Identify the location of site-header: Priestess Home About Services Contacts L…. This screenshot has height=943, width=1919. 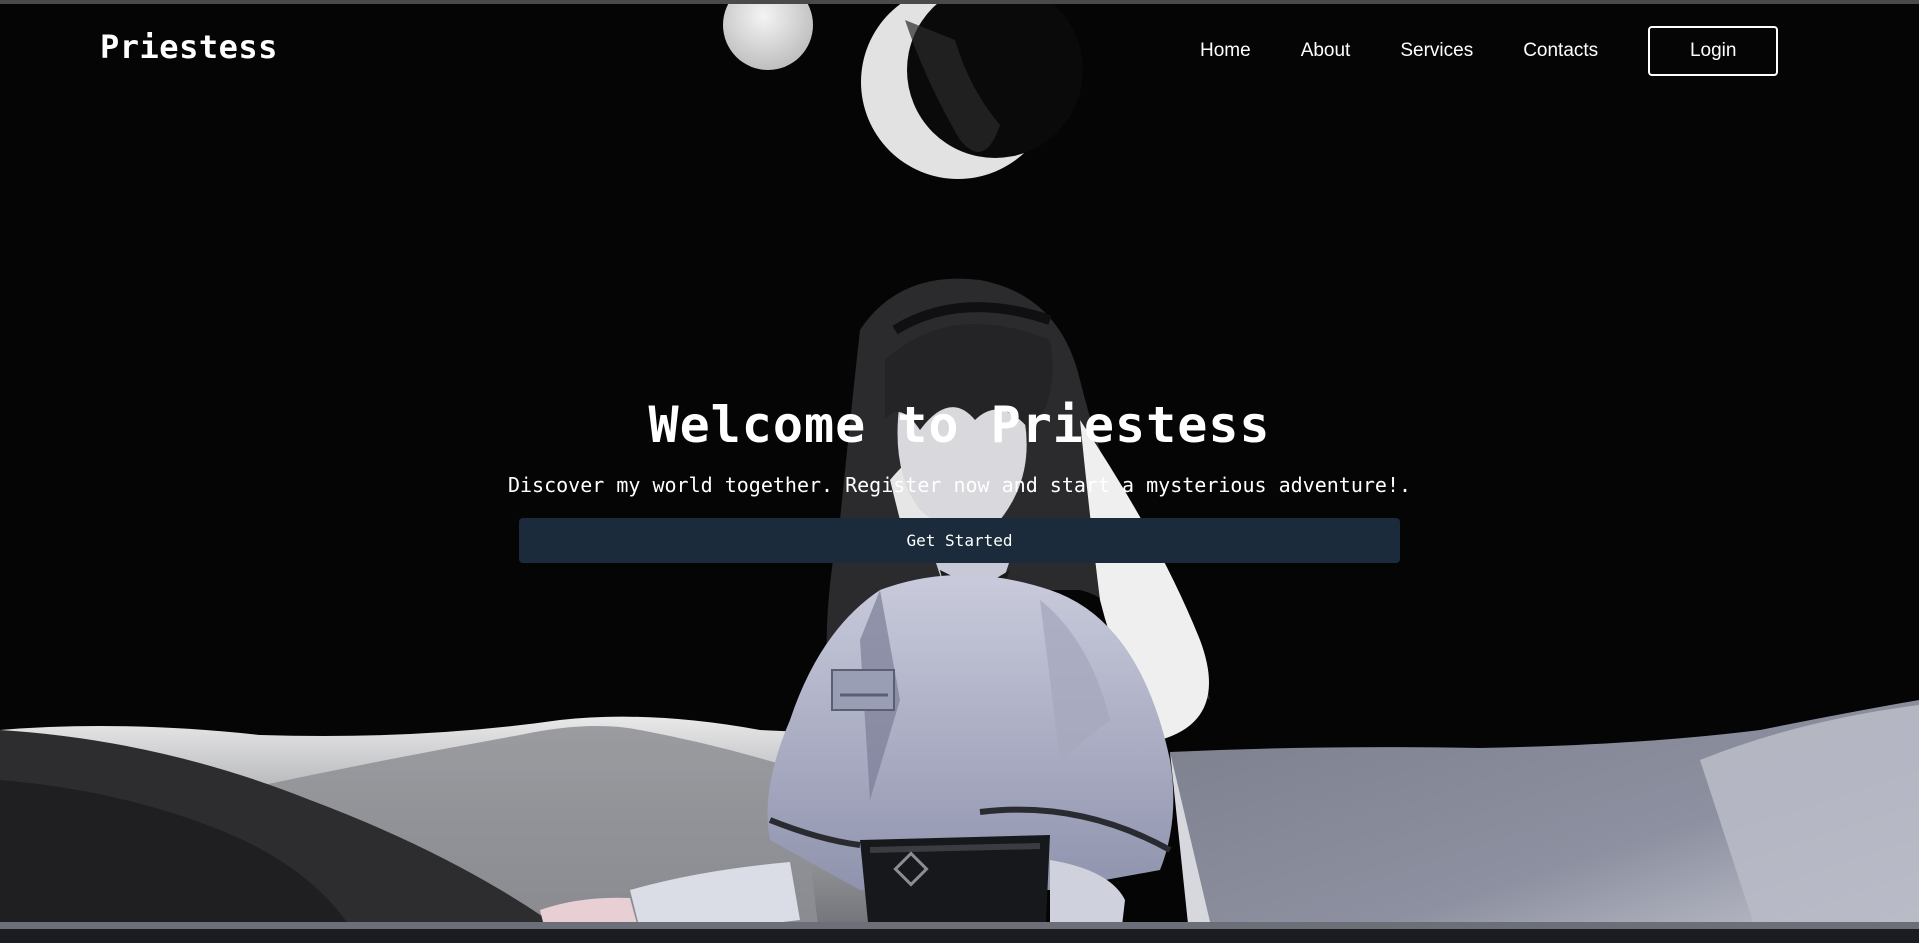
(959, 49).